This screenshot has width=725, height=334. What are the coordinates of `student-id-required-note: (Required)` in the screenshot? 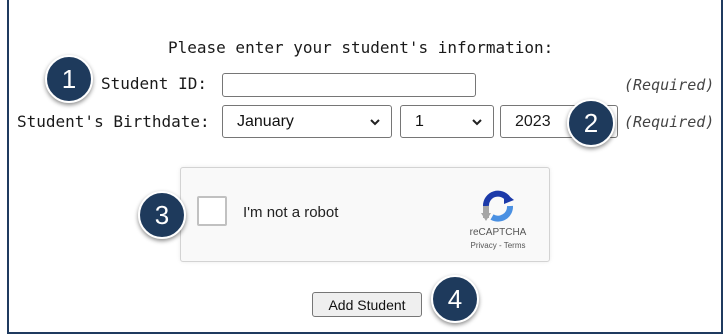 It's located at (669, 85).